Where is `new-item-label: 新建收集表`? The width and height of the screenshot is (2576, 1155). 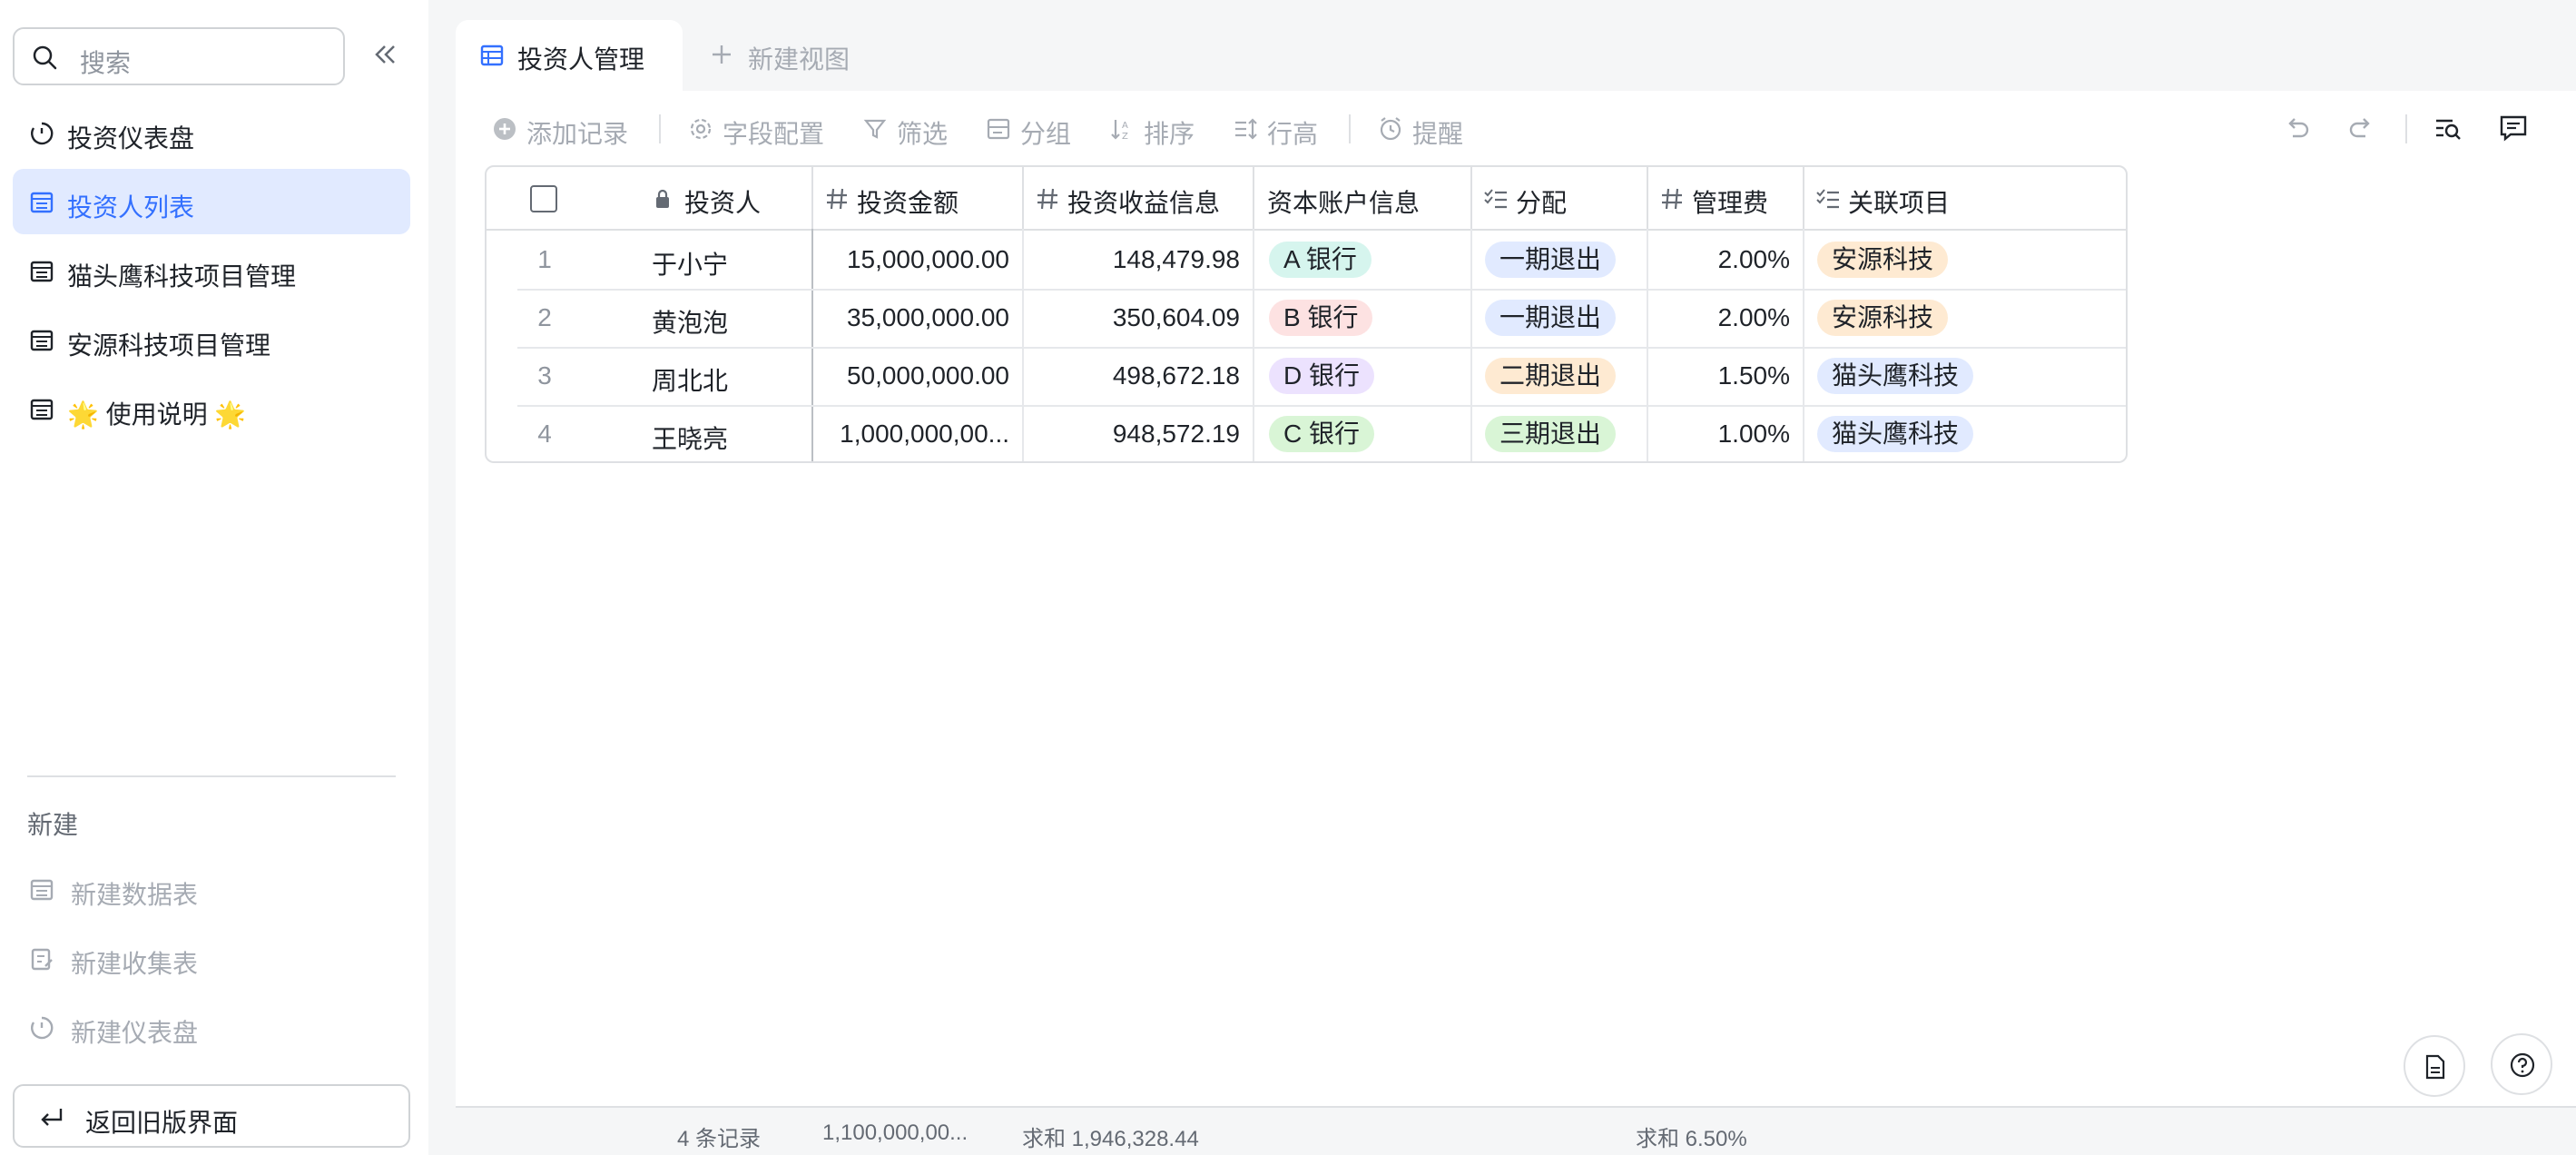
new-item-label: 新建收集表 is located at coordinates (135, 964).